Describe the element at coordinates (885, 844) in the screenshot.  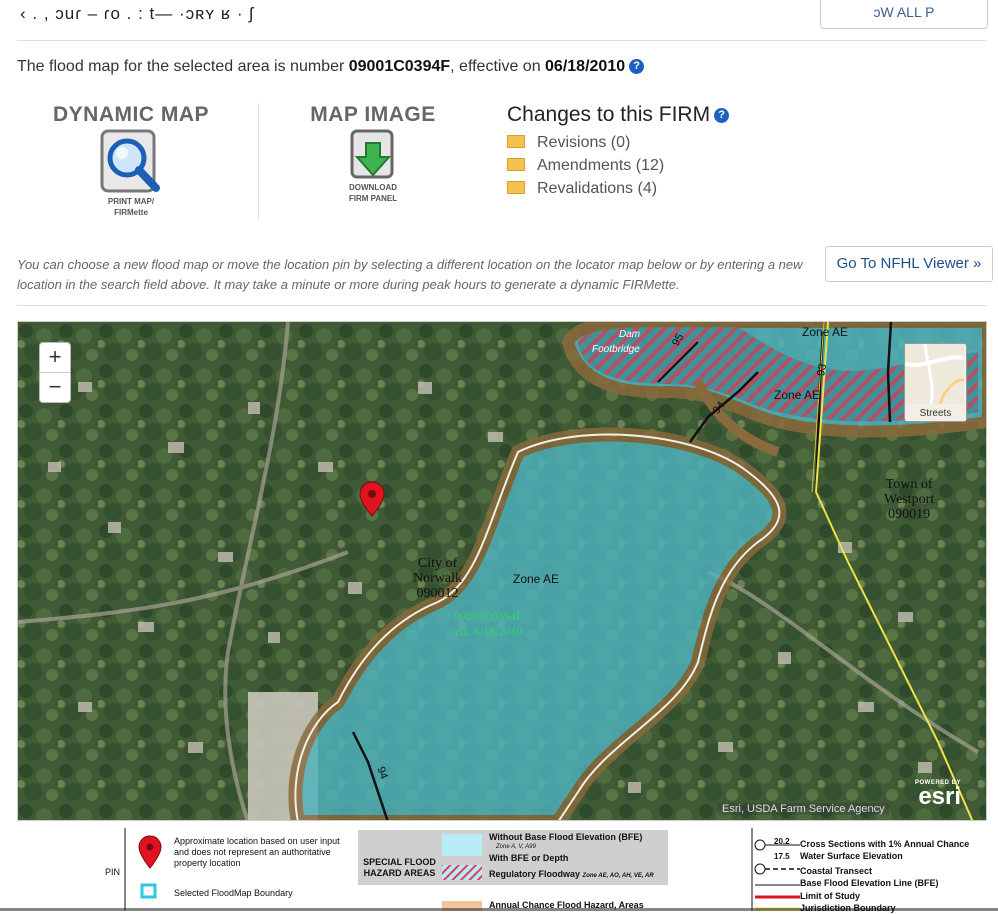
I see `legend-xs-text1: Cross Sections with 1% Annual Chance` at that location.